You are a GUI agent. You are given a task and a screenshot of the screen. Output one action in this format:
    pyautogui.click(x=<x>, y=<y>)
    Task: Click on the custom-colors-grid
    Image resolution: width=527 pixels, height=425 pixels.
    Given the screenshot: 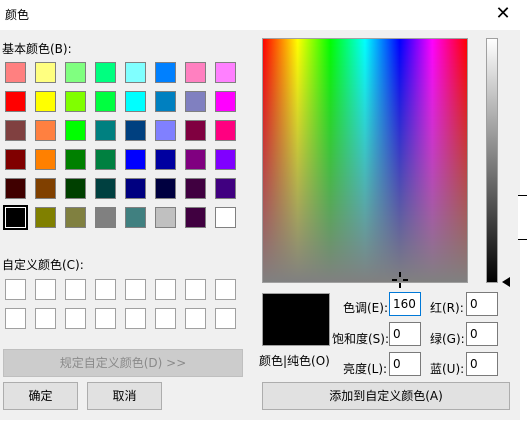 What is the action you would take?
    pyautogui.click(x=120, y=304)
    